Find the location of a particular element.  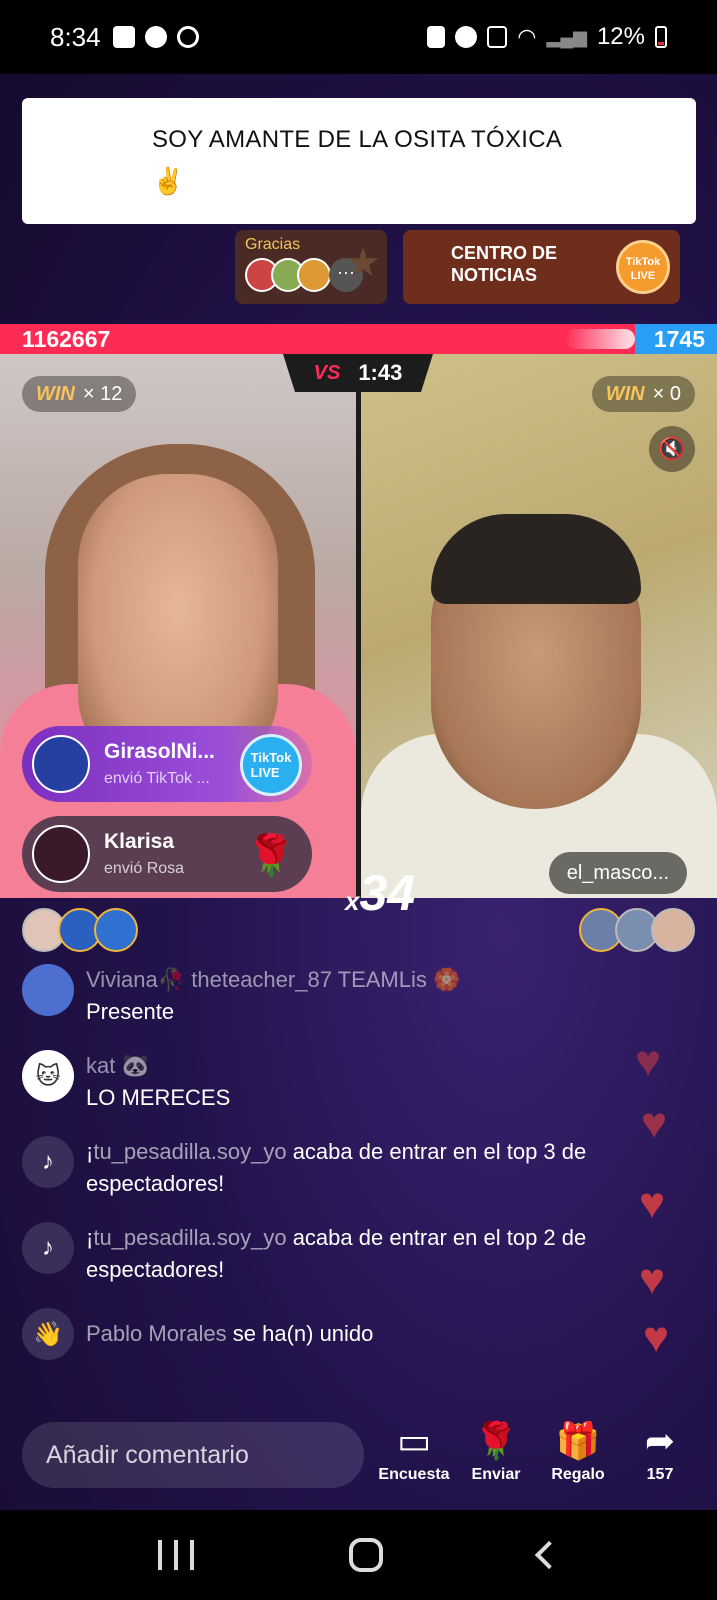

gift-button: 🎁 Regalo is located at coordinates (578, 1451).